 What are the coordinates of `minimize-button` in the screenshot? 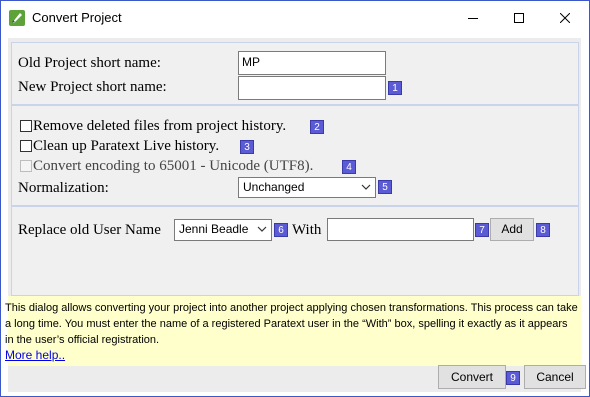 It's located at (473, 17).